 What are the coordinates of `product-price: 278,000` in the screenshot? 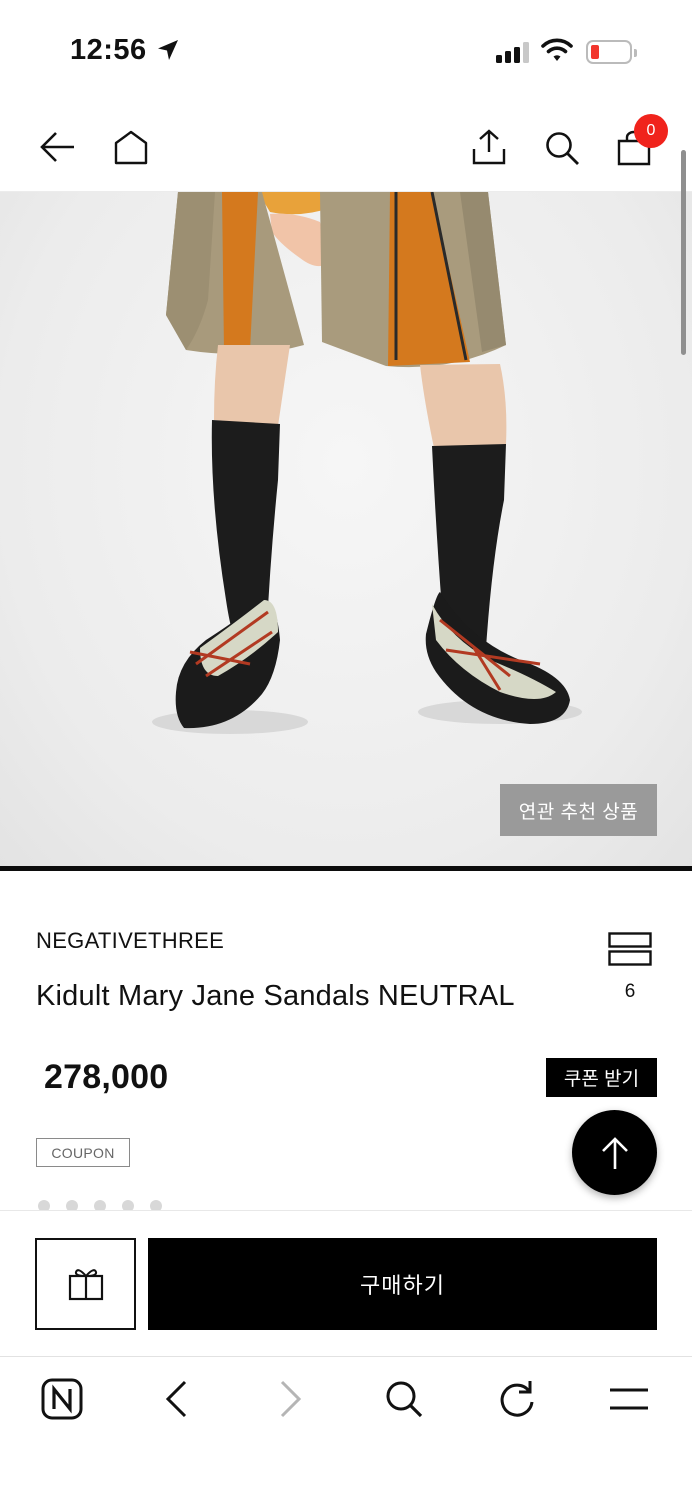 It's located at (106, 1077).